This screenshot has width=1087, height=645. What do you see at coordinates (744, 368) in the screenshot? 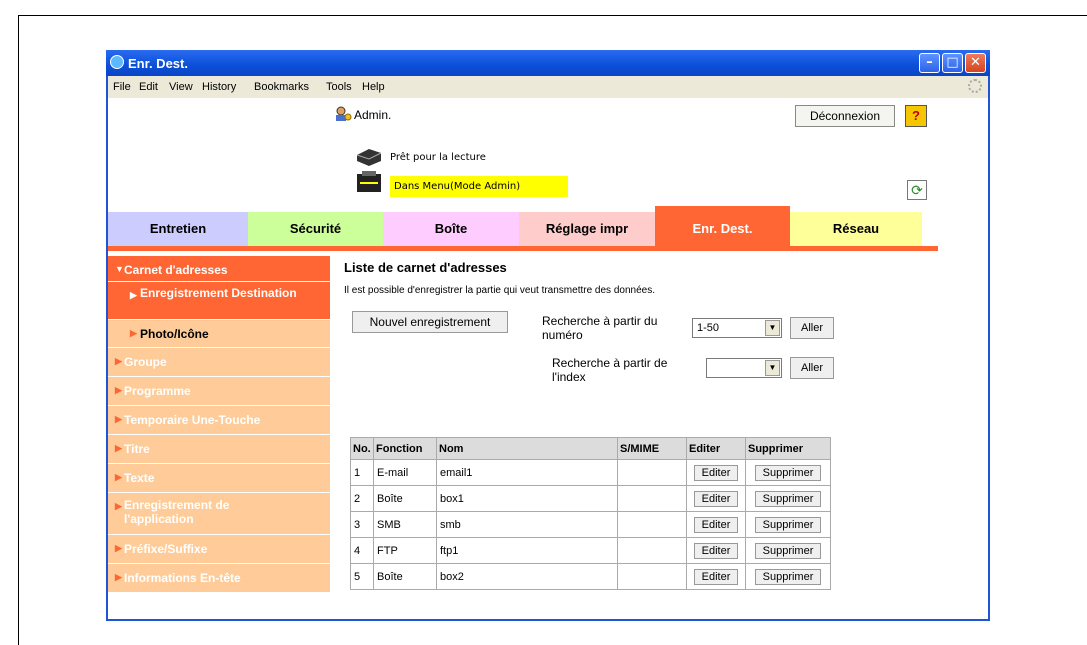
I see `search-index-select: ▼` at bounding box center [744, 368].